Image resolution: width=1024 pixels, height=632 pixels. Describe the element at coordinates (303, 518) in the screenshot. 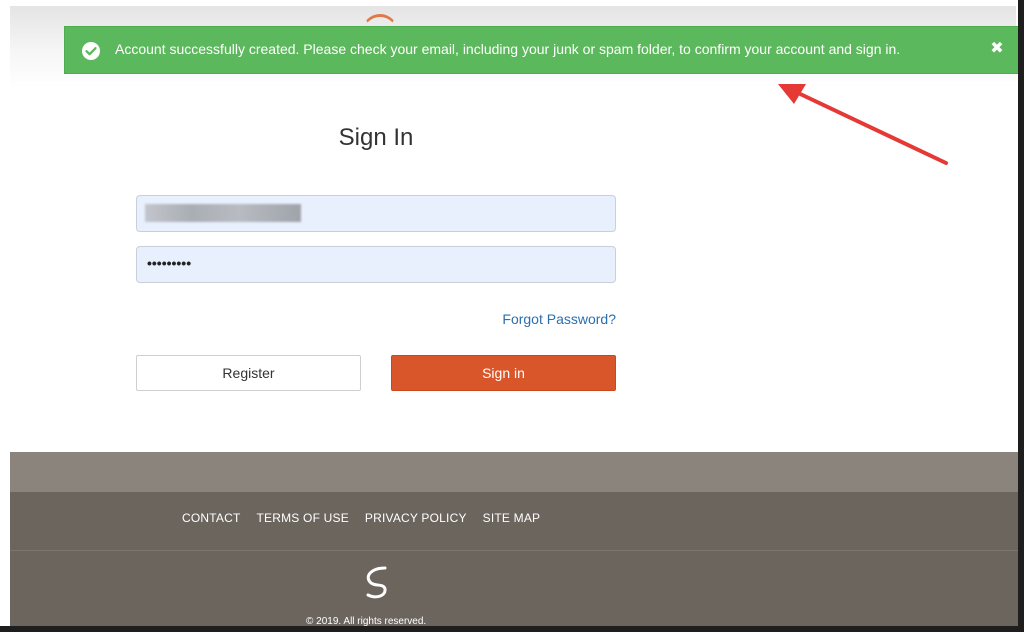

I see `footer-link-terms: TERMS OF USE` at that location.